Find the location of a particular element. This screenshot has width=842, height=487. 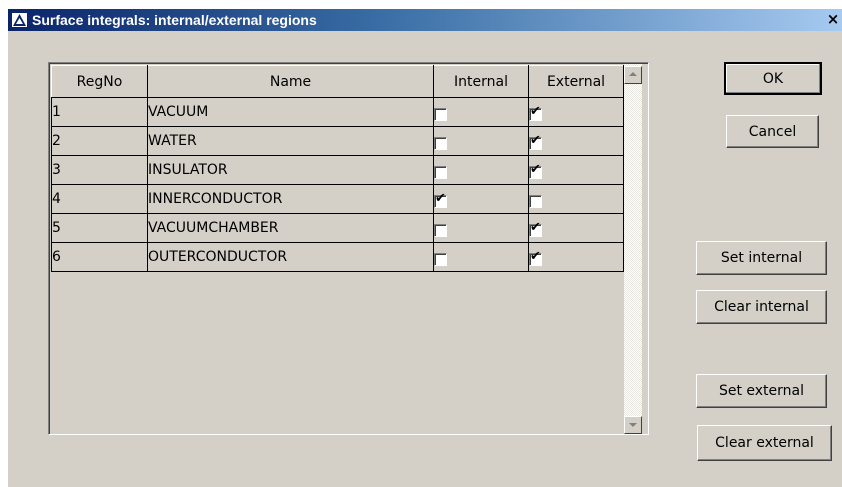

name-cell: OUTERCONDUCTOR is located at coordinates (290, 257).